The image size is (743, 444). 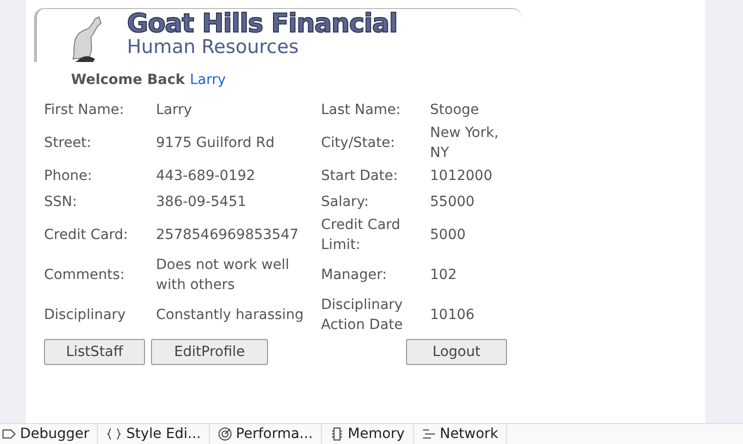 What do you see at coordinates (461, 176) in the screenshot?
I see `field-value: 1012000` at bounding box center [461, 176].